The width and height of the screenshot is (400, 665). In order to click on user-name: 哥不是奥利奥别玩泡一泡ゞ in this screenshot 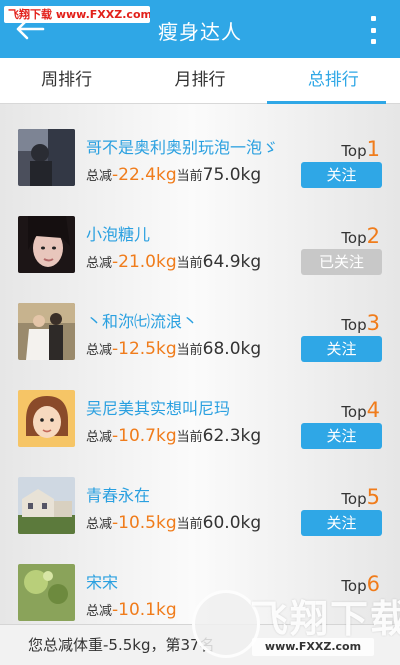, I will do `click(193, 146)`.